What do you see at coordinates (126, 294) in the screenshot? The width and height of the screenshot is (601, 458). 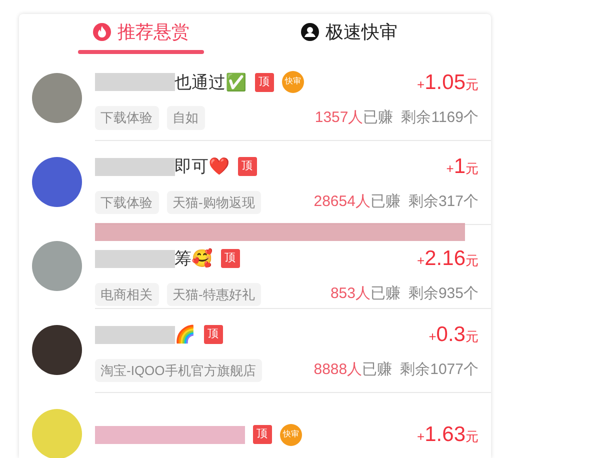 I see `category-tag: 电商相关` at bounding box center [126, 294].